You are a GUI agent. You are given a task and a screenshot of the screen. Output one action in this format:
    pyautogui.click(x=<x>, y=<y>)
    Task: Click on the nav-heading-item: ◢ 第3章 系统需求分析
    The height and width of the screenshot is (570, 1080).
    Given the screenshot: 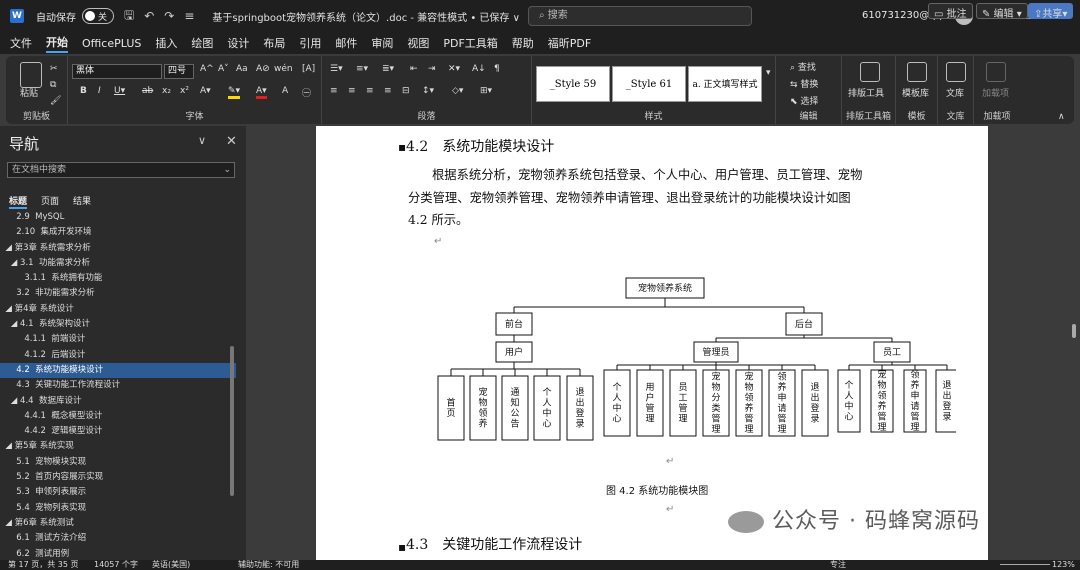 What is the action you would take?
    pyautogui.click(x=118, y=248)
    